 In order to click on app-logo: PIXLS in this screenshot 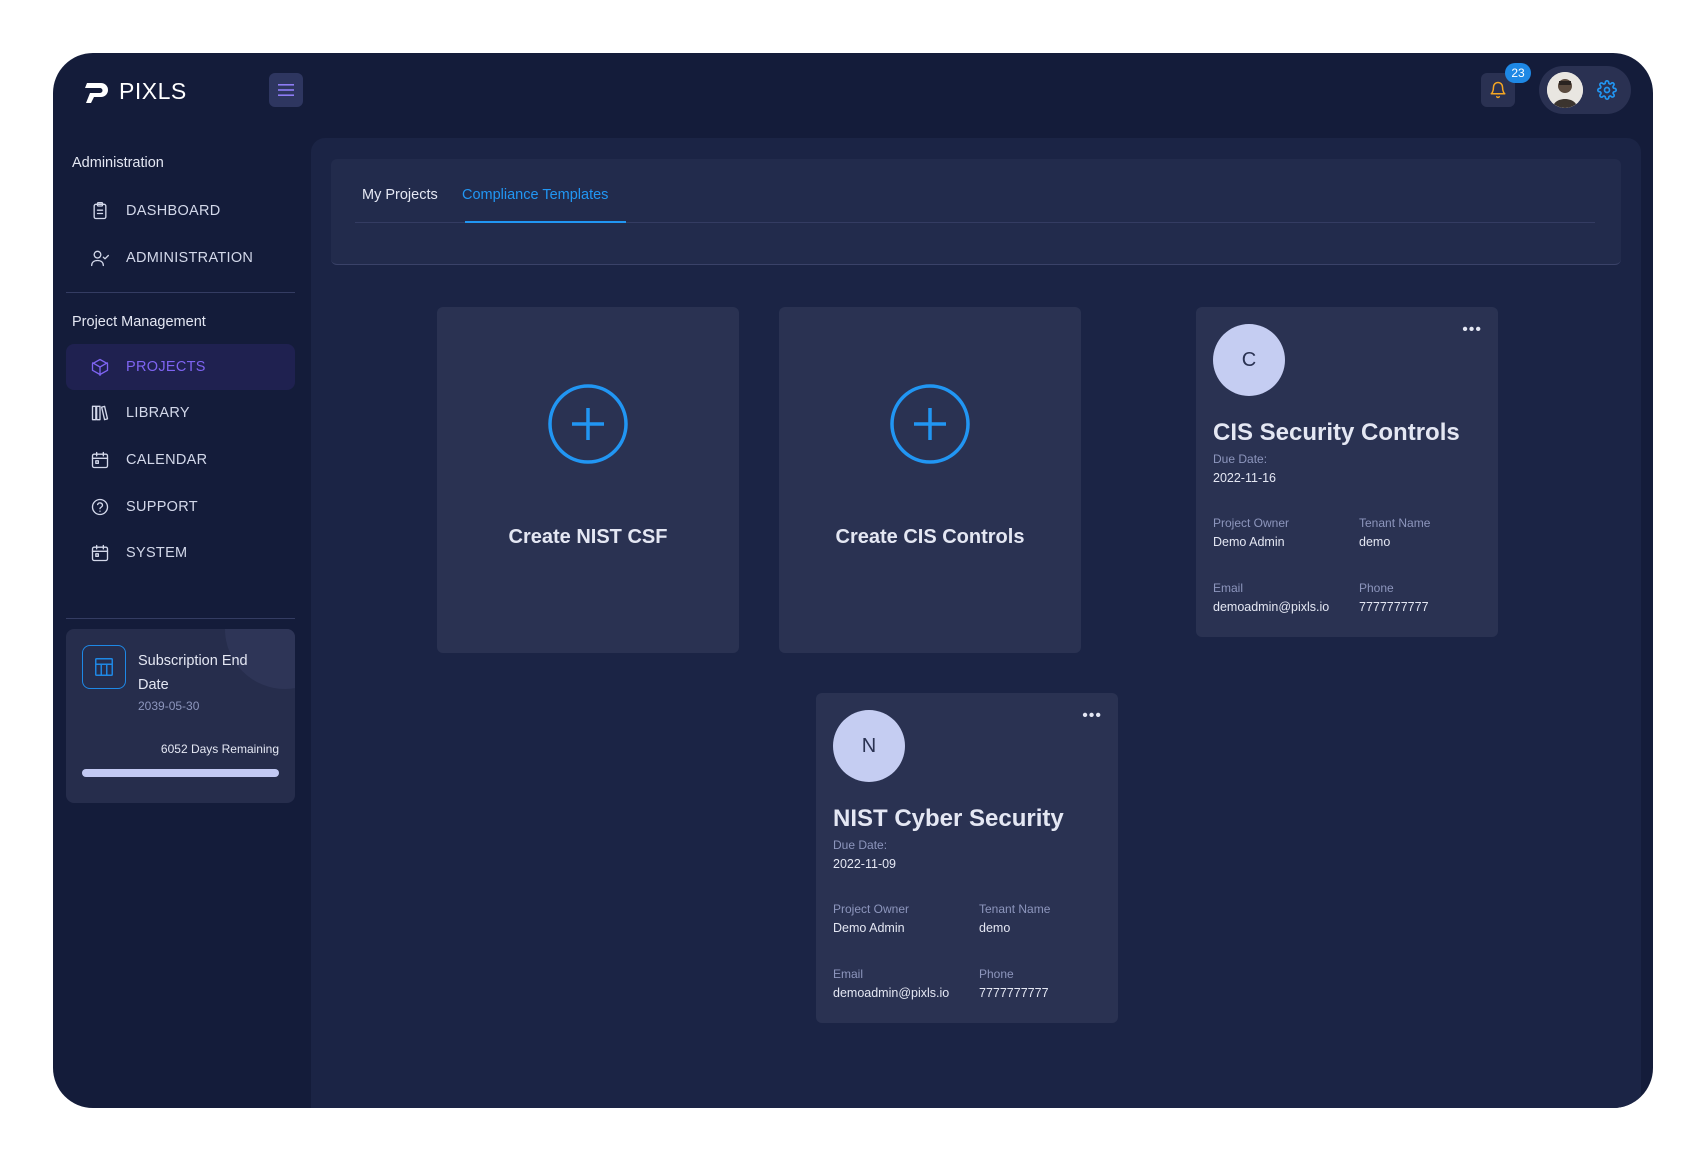, I will do `click(135, 91)`.